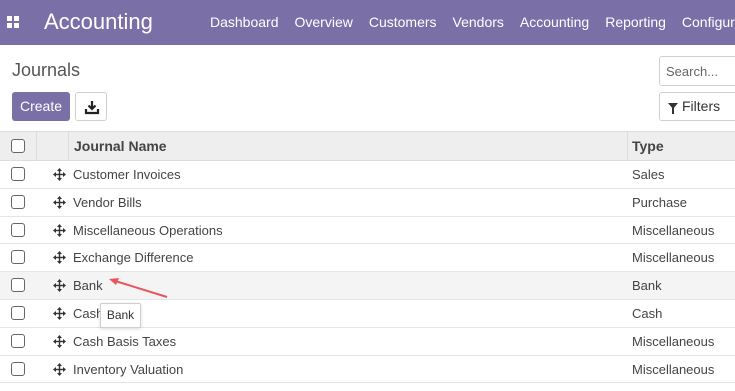 This screenshot has width=735, height=391. I want to click on table-row: Inventory Valuation Miscellaneous, so click(367, 369).